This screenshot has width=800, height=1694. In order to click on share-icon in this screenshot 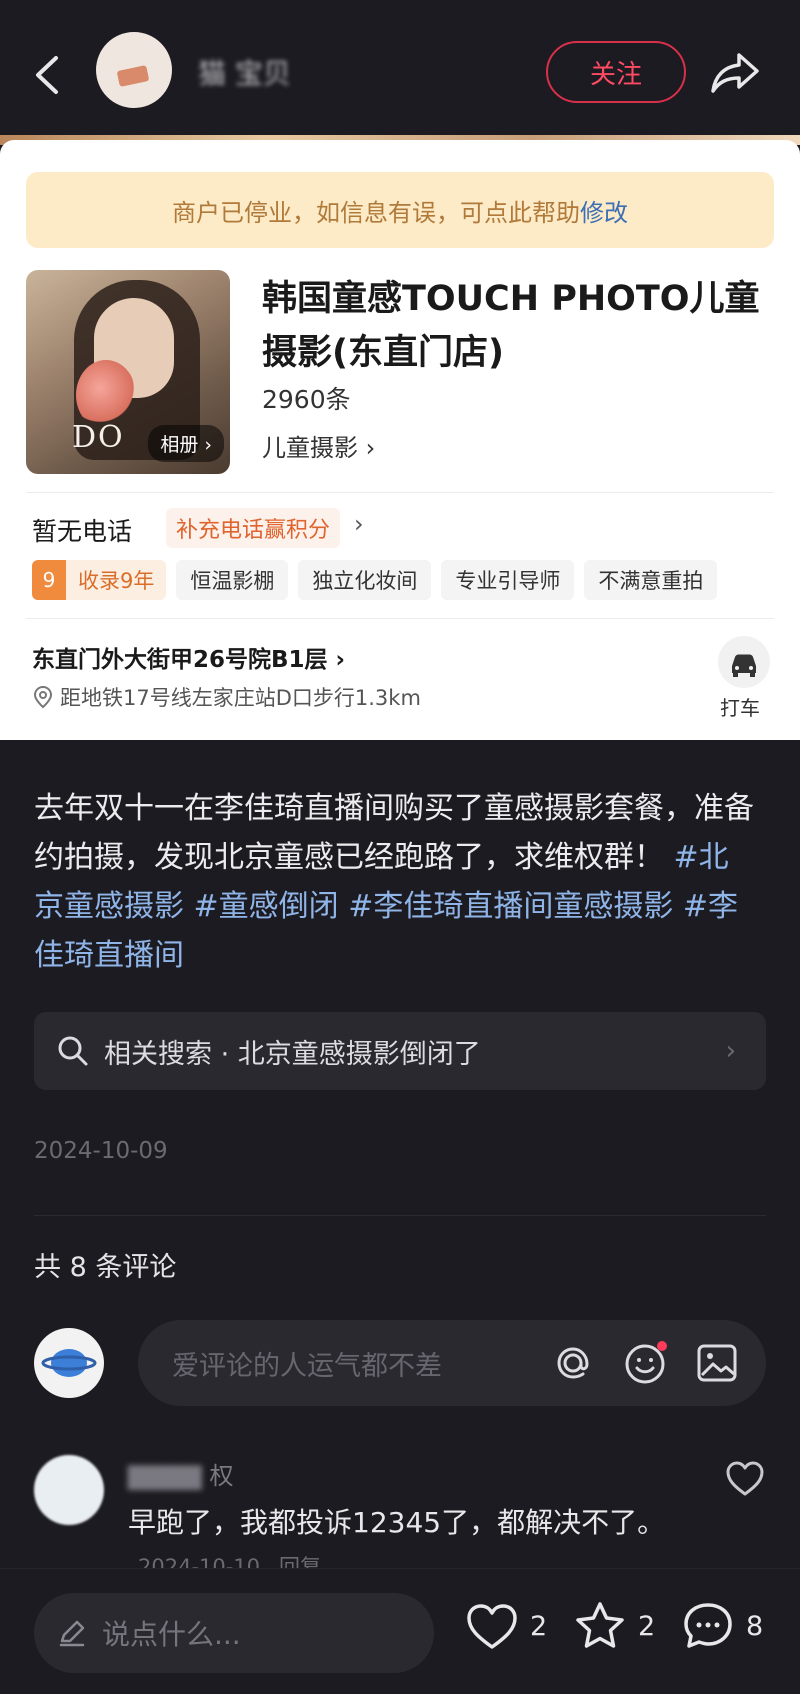, I will do `click(735, 73)`.